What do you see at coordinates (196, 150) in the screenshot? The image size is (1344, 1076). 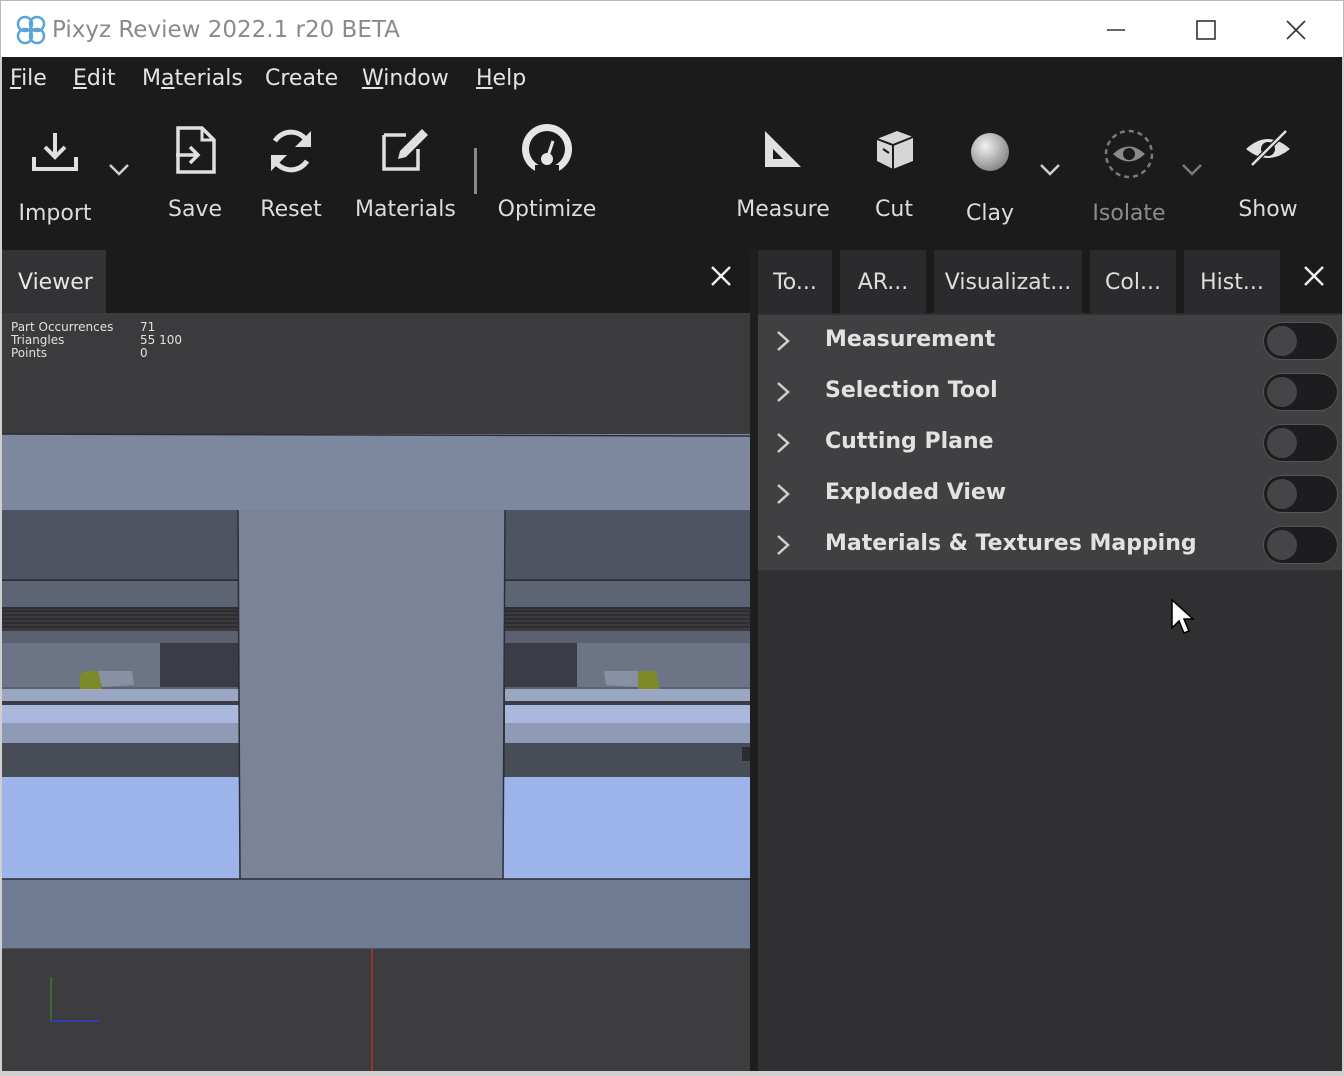 I see `save-icon` at bounding box center [196, 150].